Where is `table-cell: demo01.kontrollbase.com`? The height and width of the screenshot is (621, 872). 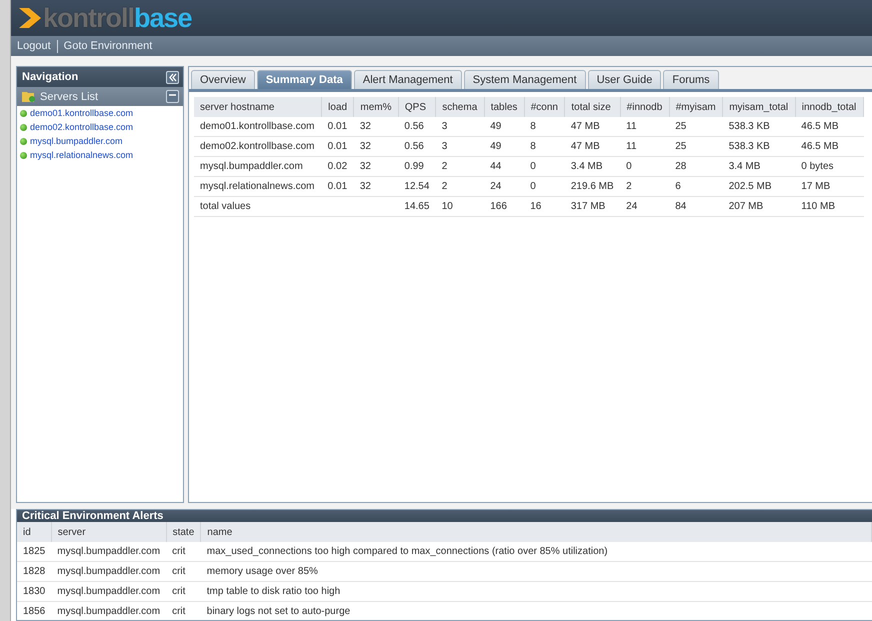 table-cell: demo01.kontrollbase.com is located at coordinates (257, 126).